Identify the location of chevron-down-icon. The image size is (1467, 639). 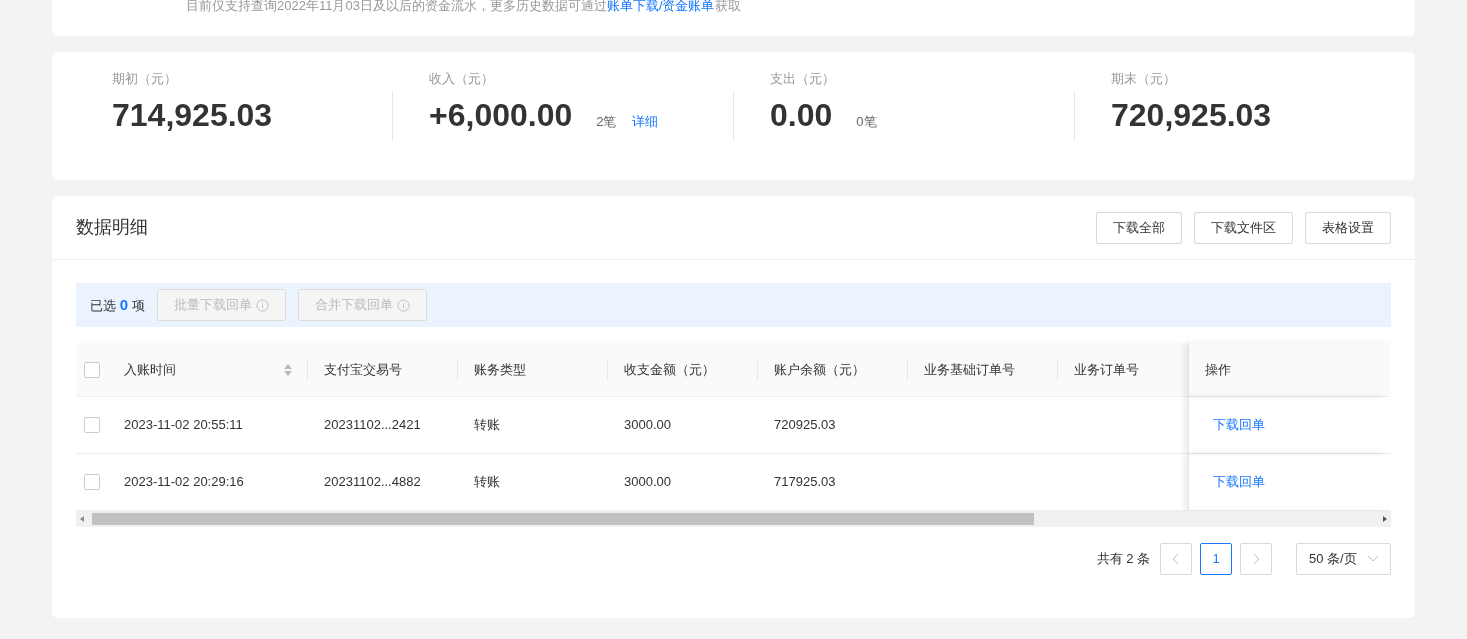
(1373, 559).